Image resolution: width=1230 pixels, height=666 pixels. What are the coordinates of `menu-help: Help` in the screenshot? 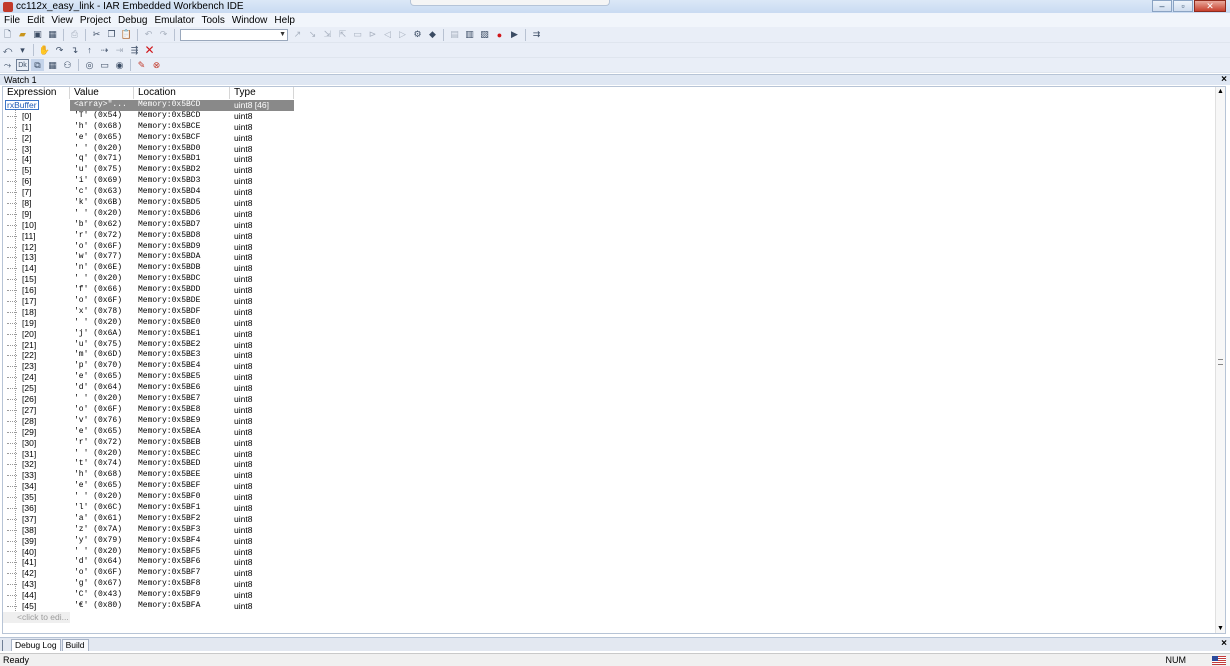 It's located at (284, 20).